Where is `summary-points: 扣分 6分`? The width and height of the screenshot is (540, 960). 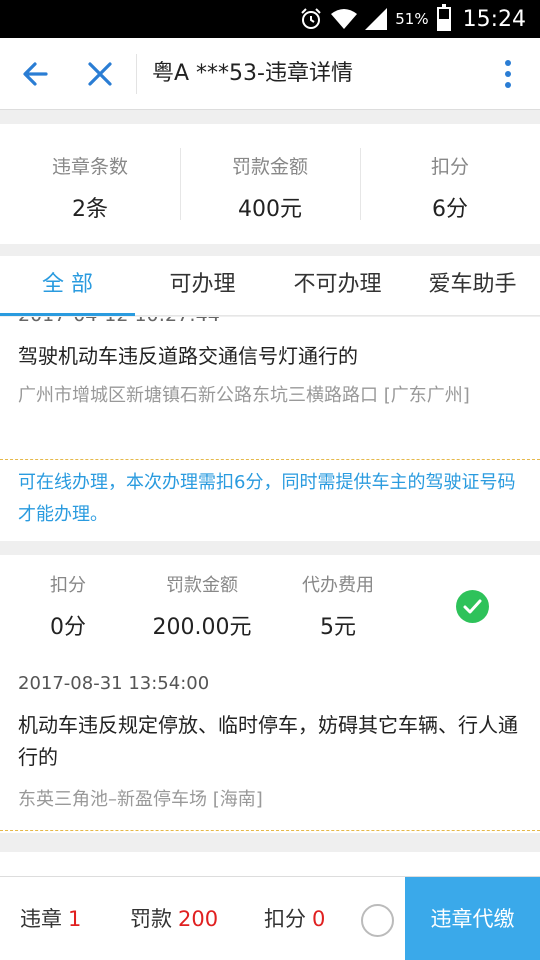
summary-points: 扣分 6分 is located at coordinates (450, 184).